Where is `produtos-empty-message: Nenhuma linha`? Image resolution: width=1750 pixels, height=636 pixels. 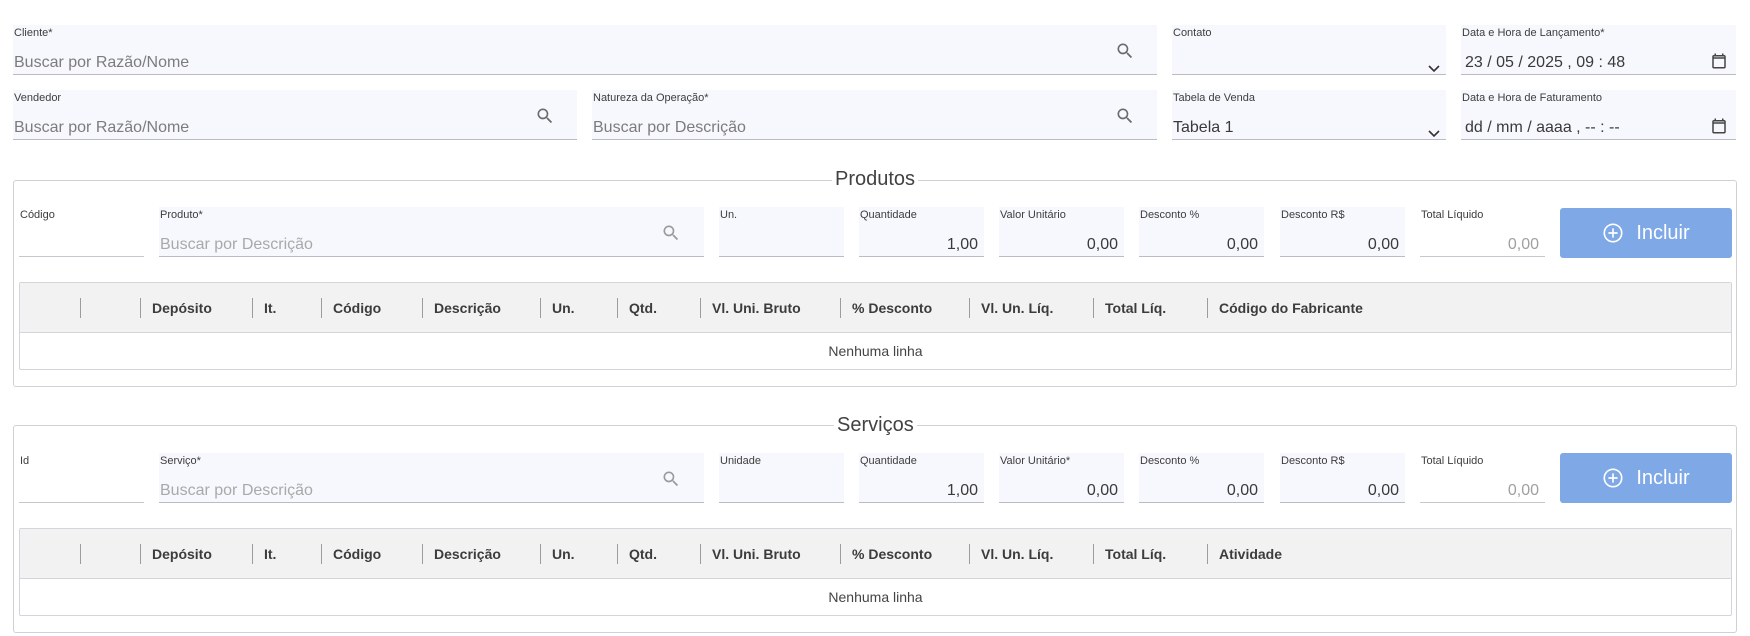
produtos-empty-message: Nenhuma linha is located at coordinates (875, 351).